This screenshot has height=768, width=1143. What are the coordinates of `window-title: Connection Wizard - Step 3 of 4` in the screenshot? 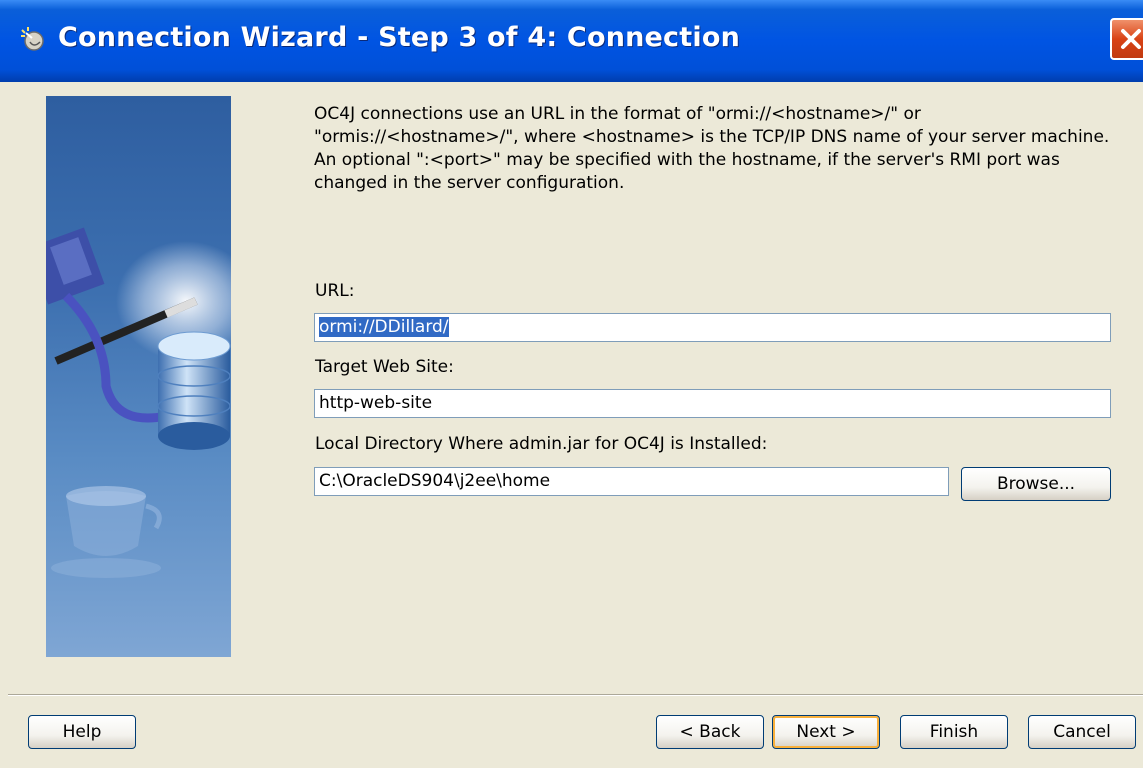 It's located at (399, 37).